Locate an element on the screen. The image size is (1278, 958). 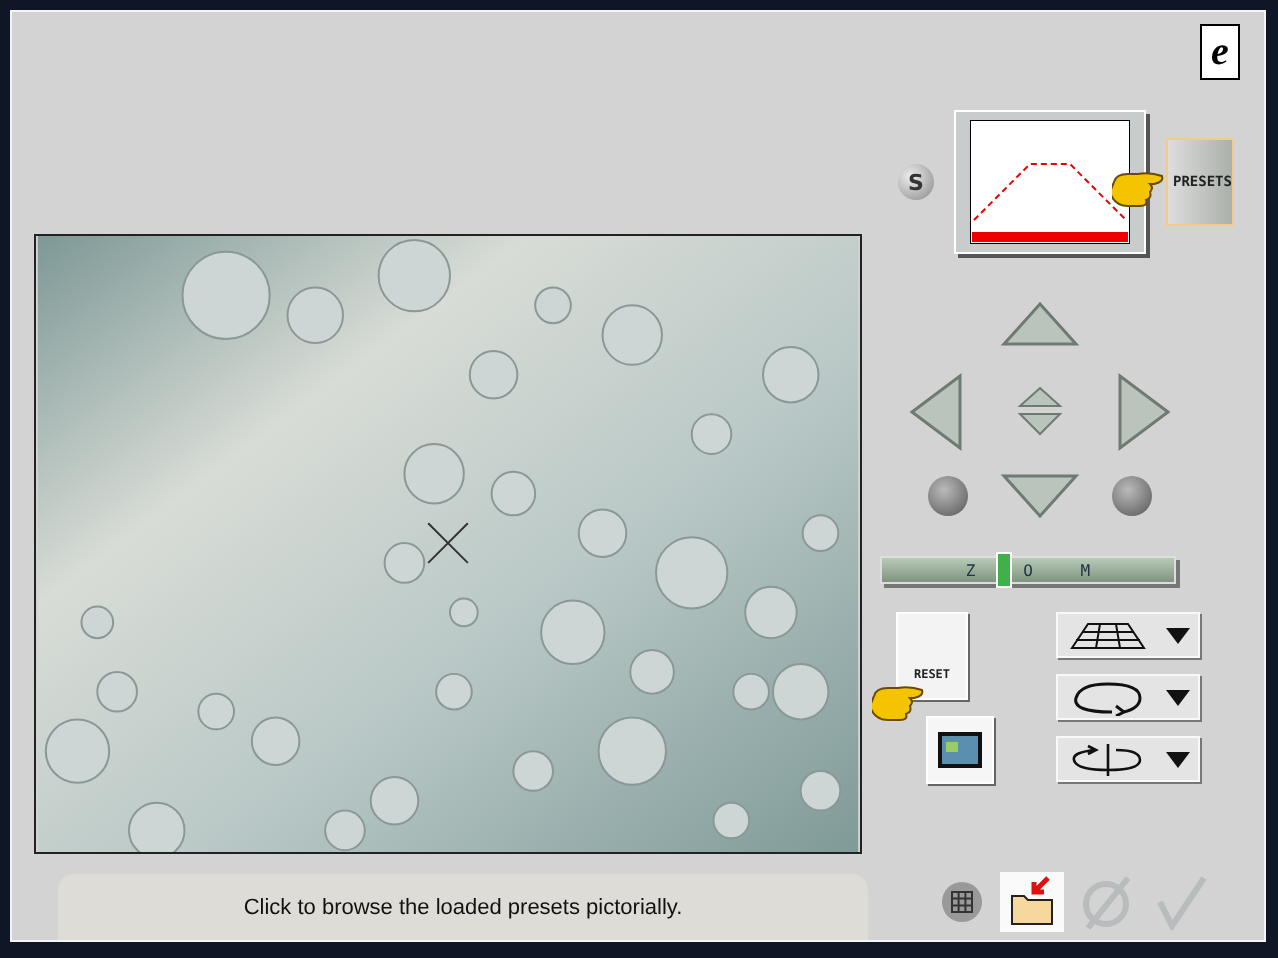
zoom-letter: O is located at coordinates (1028, 570).